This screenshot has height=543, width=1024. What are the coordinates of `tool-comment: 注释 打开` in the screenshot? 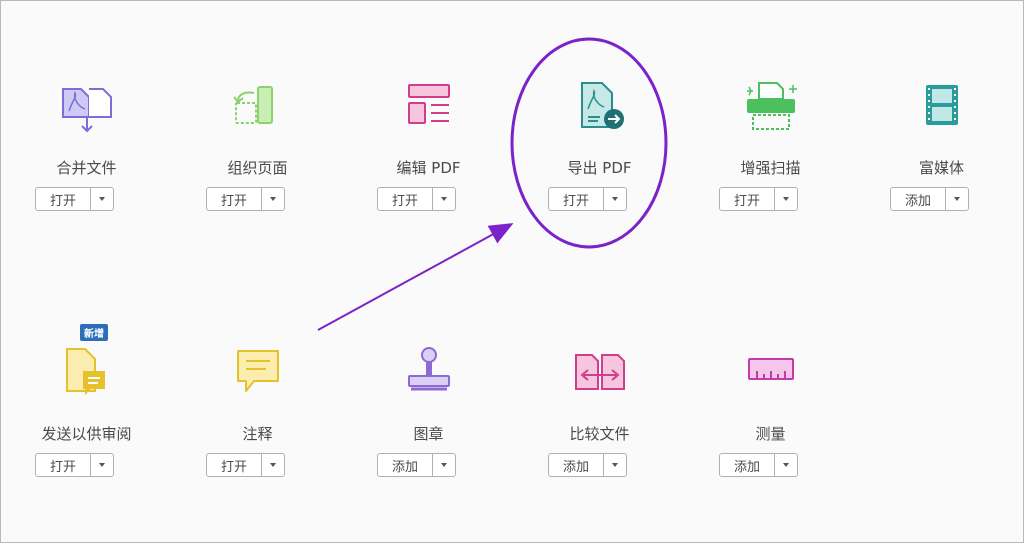 It's located at (257, 430).